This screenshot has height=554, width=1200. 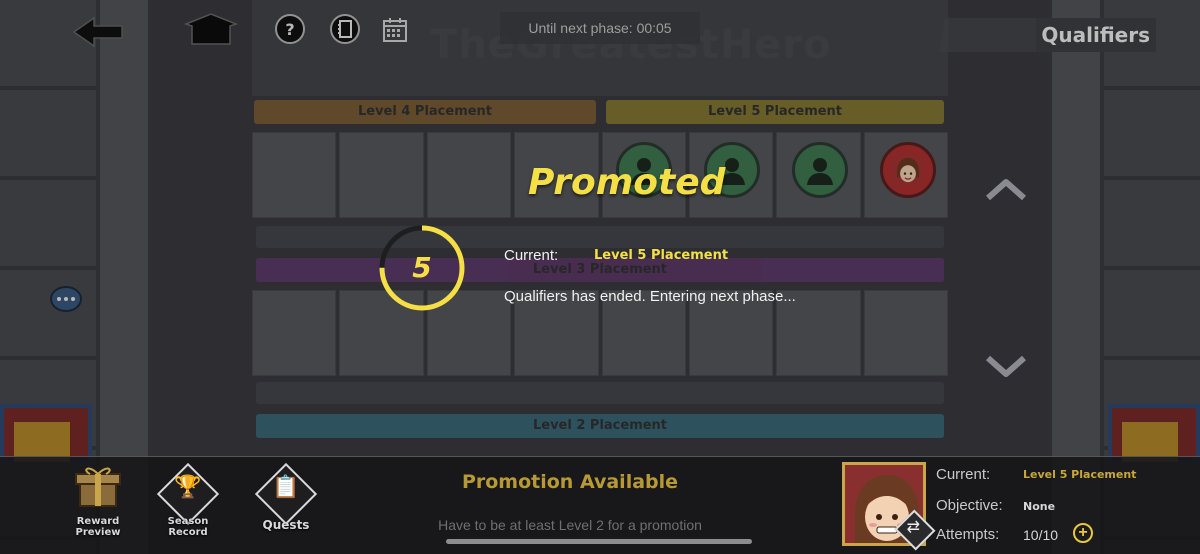 I want to click on promoted-title: Promoted, so click(x=627, y=182).